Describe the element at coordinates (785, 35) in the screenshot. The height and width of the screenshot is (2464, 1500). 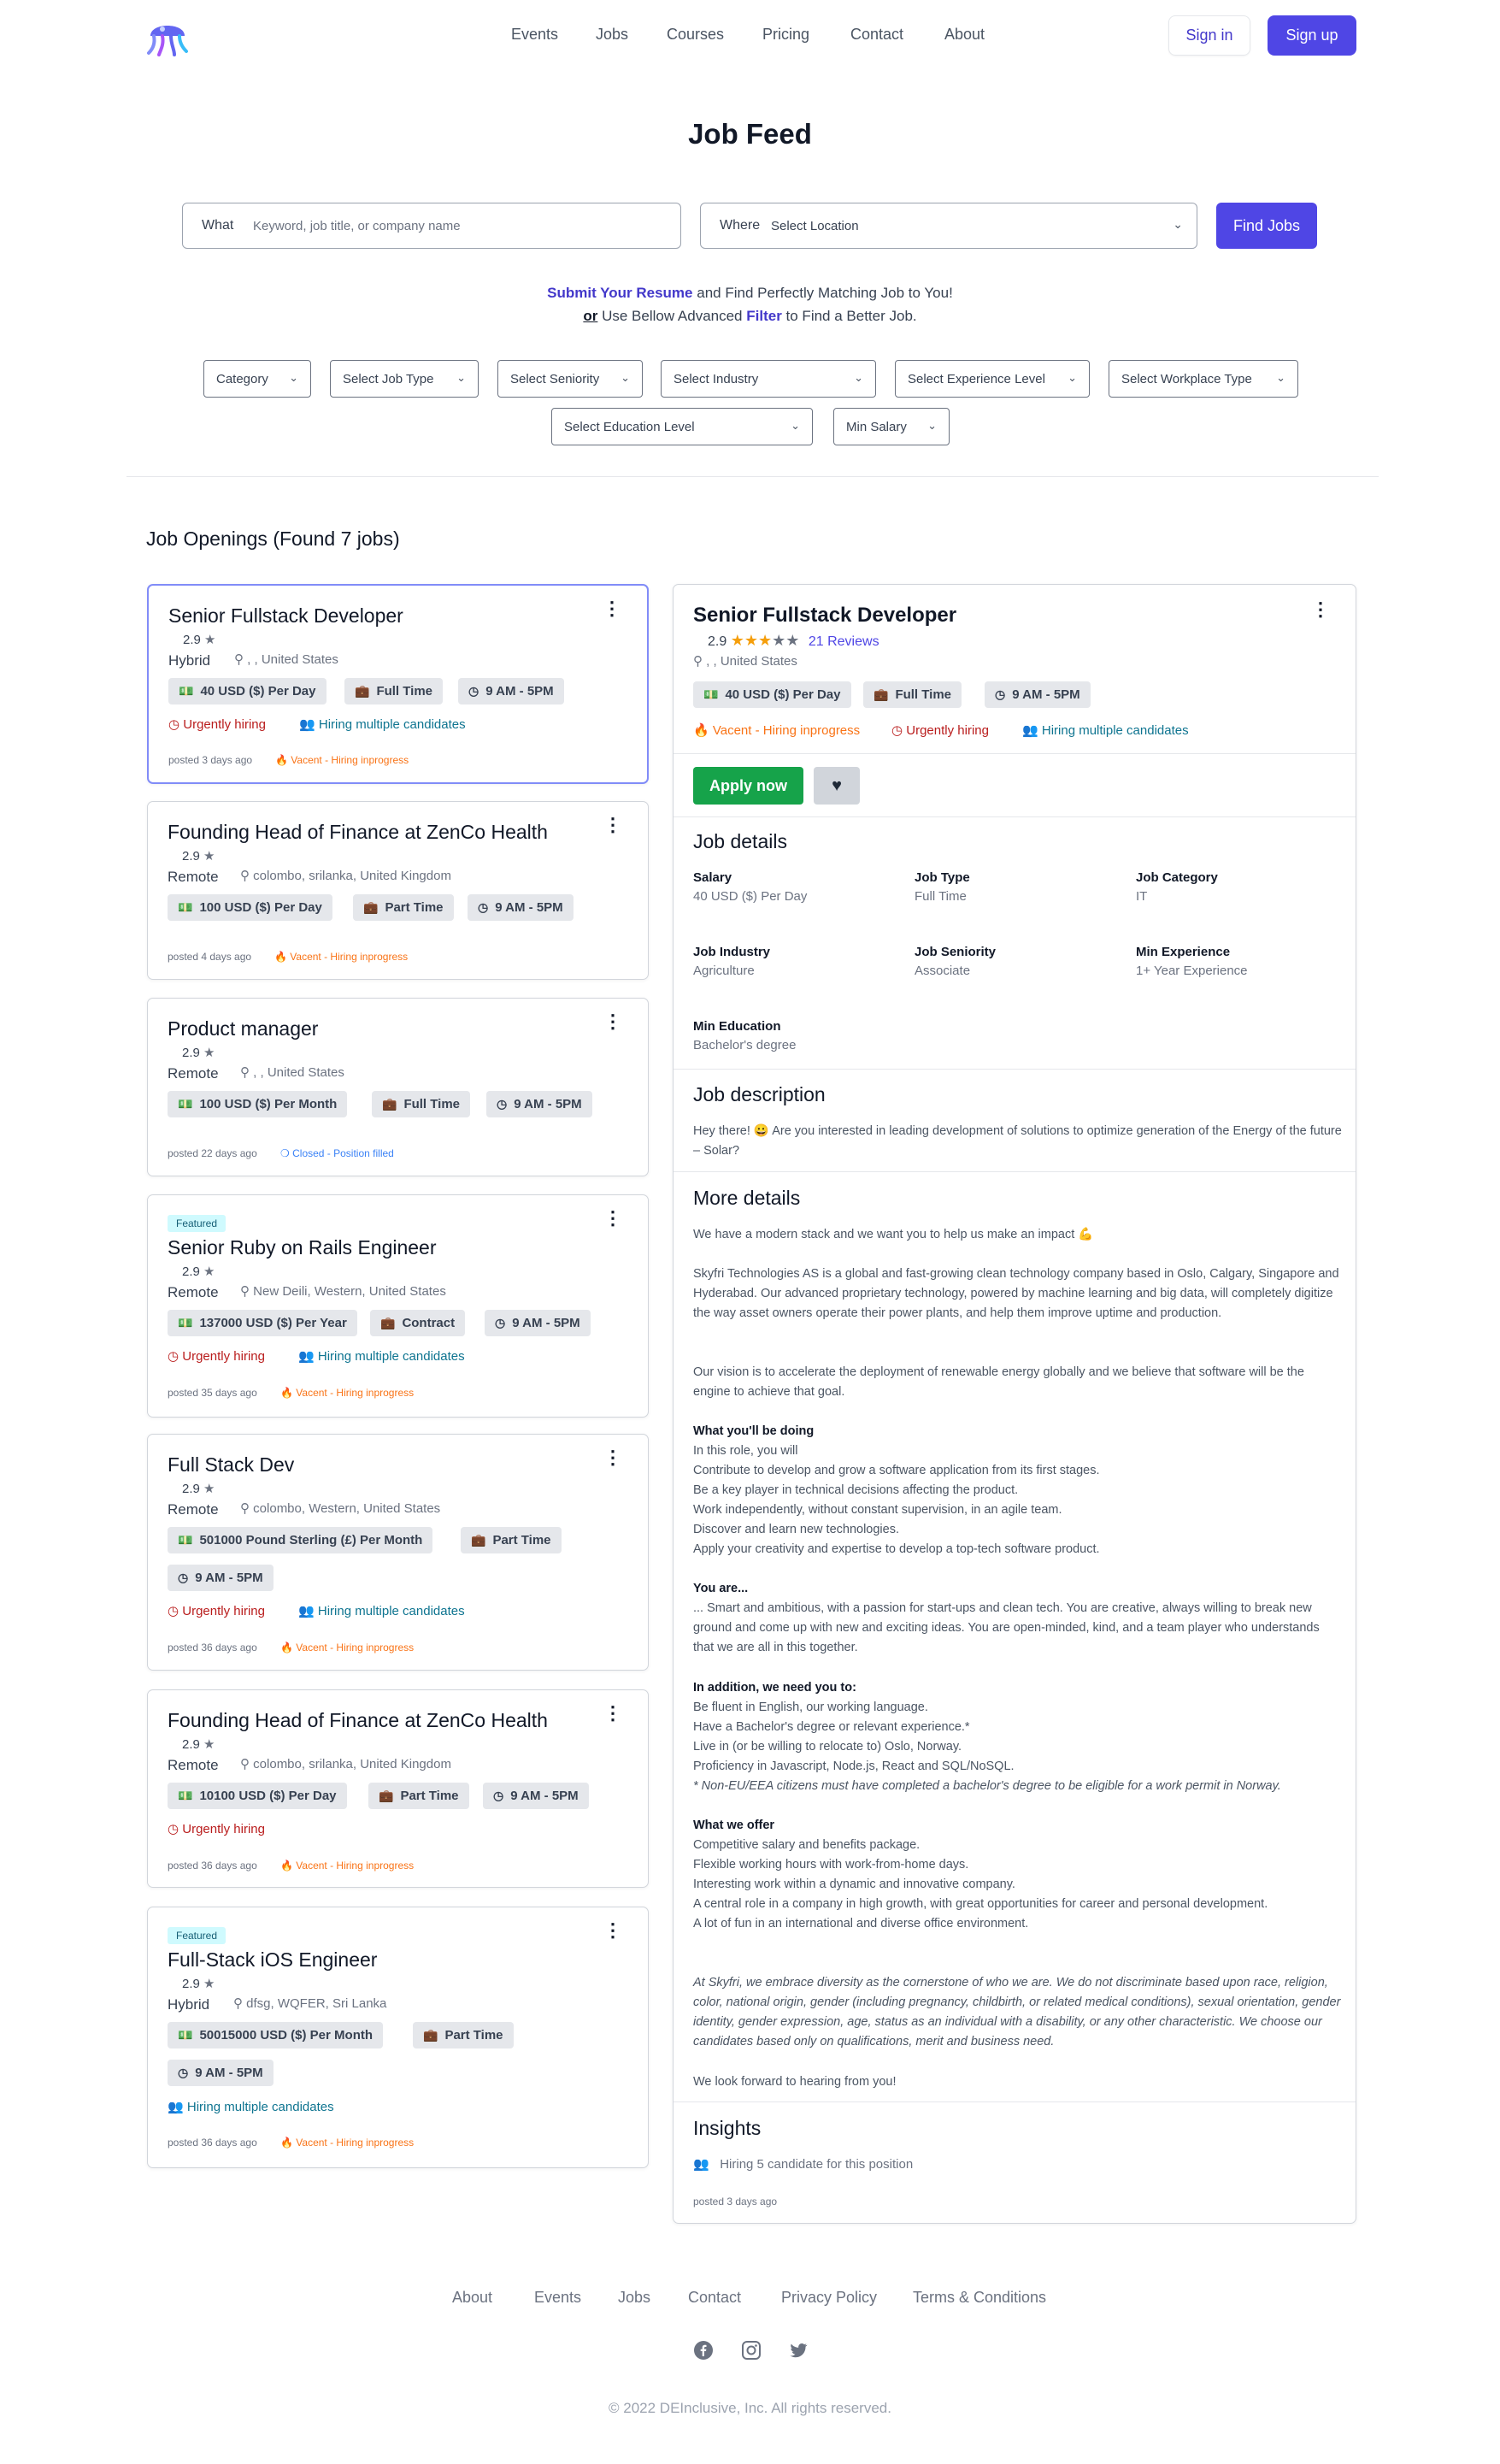
I see `nav-pricing: Pricing` at that location.